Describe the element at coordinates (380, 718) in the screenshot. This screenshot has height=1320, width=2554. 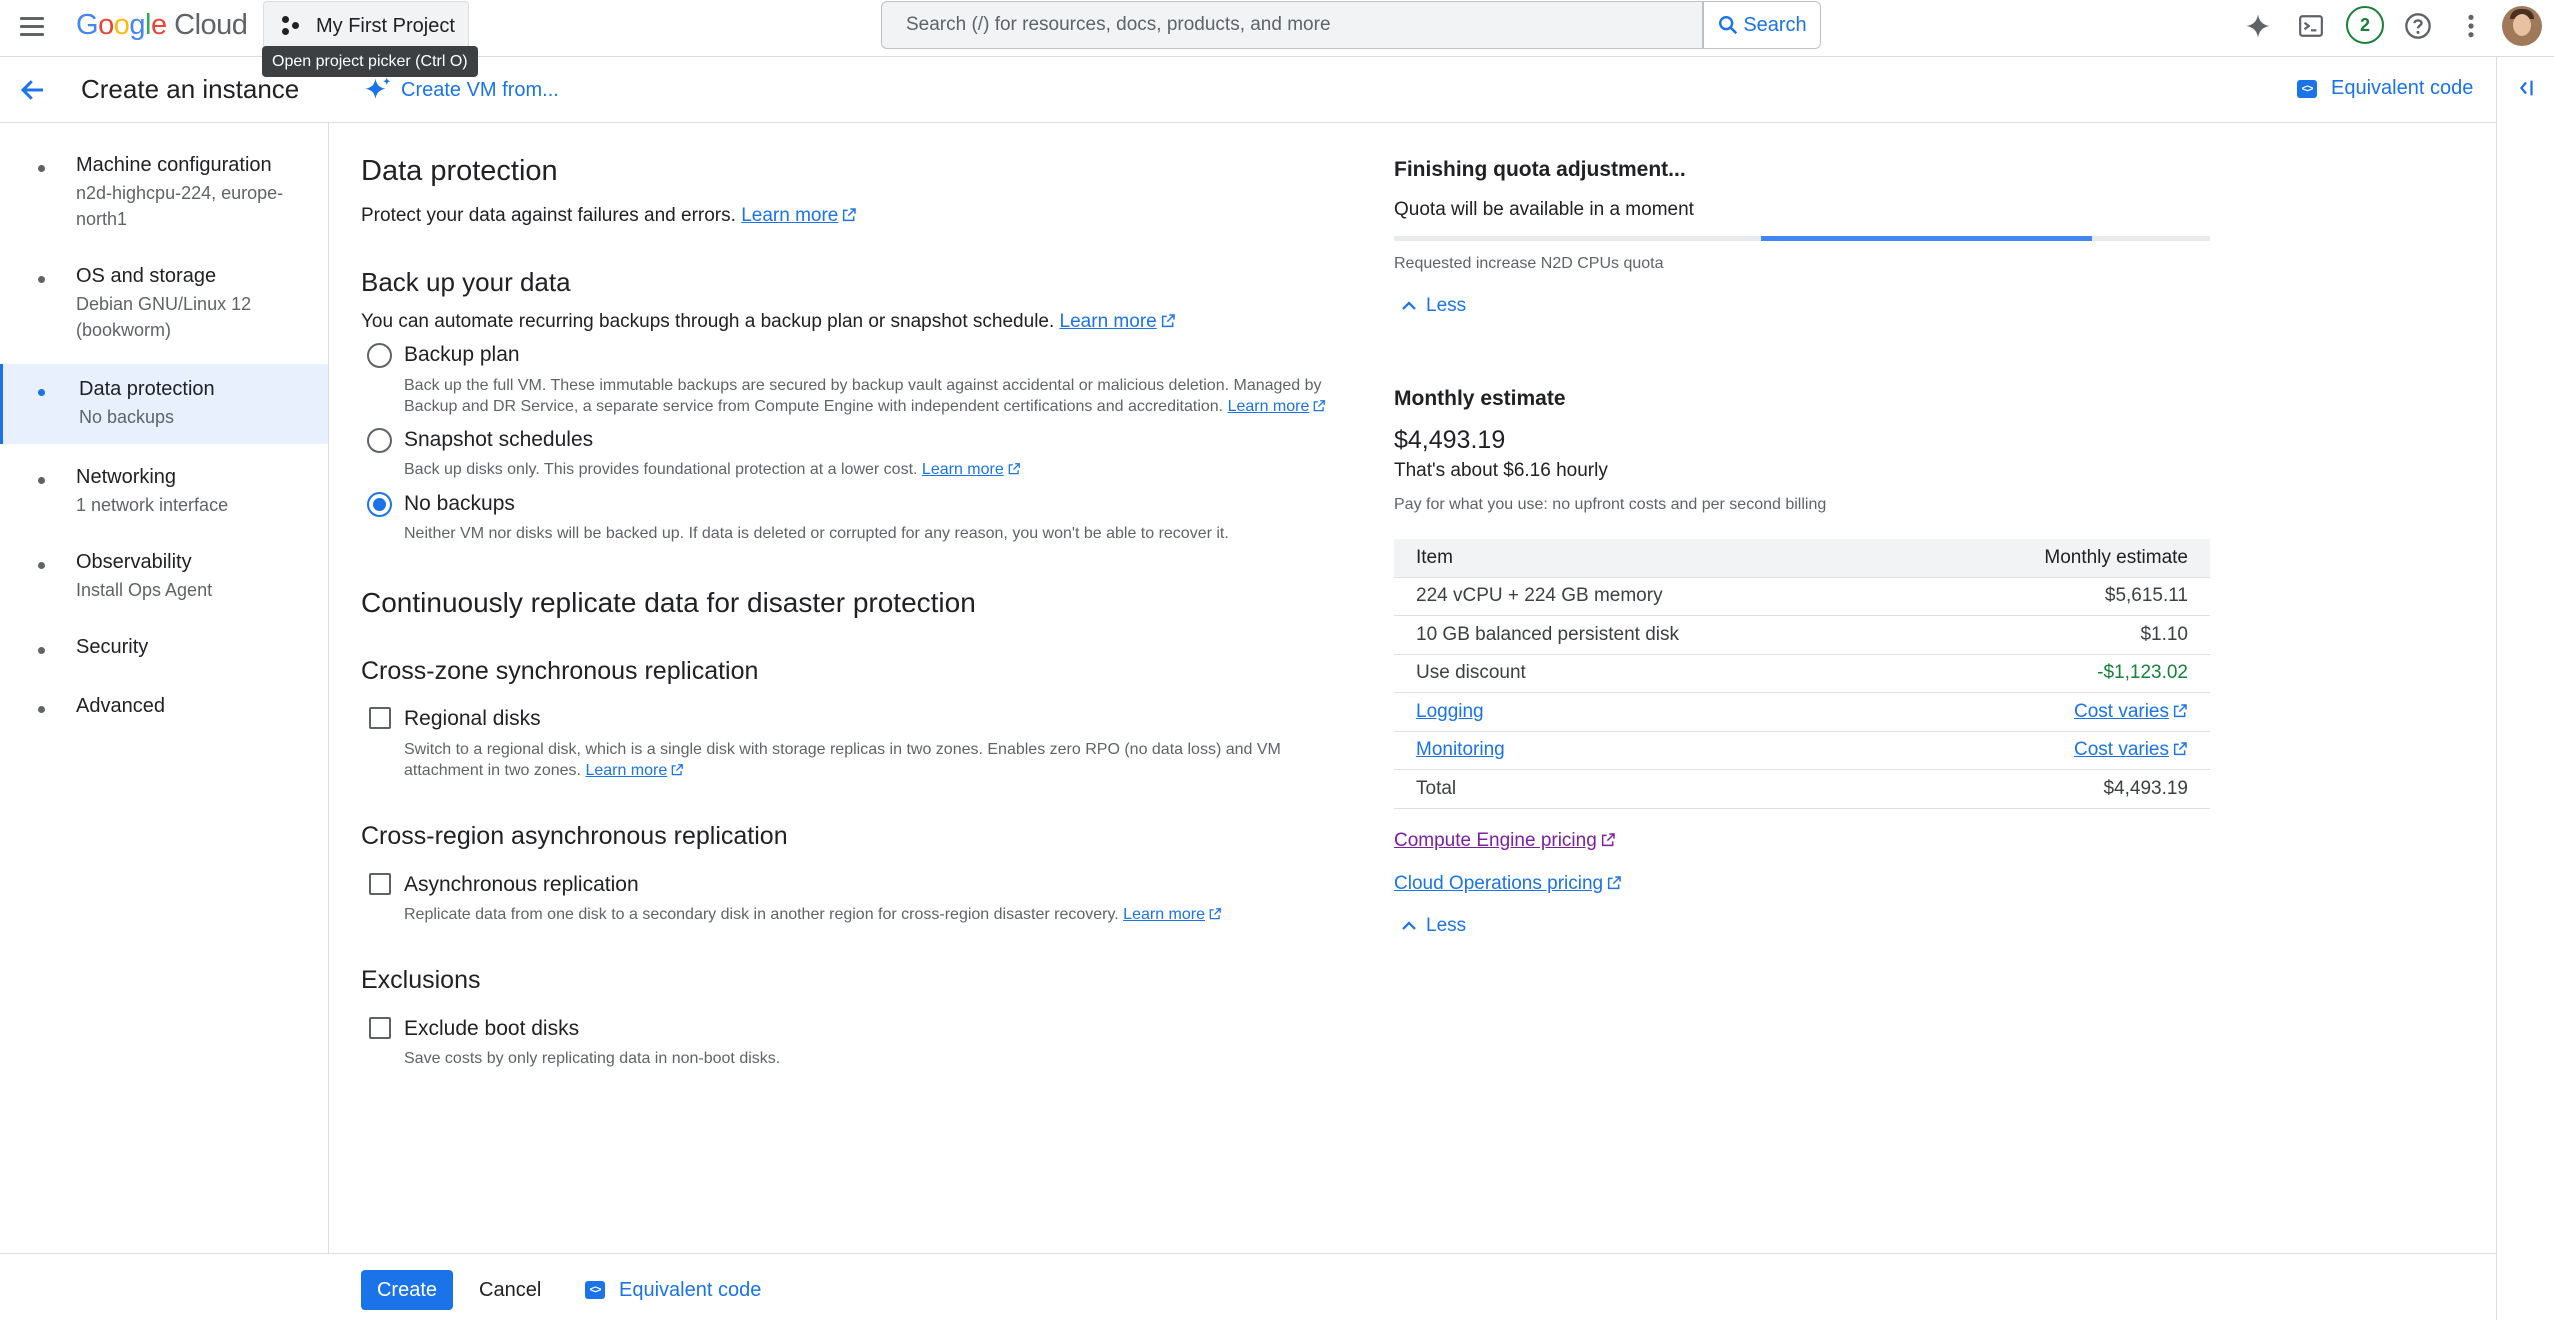
I see `regional-disks-checkbox` at that location.